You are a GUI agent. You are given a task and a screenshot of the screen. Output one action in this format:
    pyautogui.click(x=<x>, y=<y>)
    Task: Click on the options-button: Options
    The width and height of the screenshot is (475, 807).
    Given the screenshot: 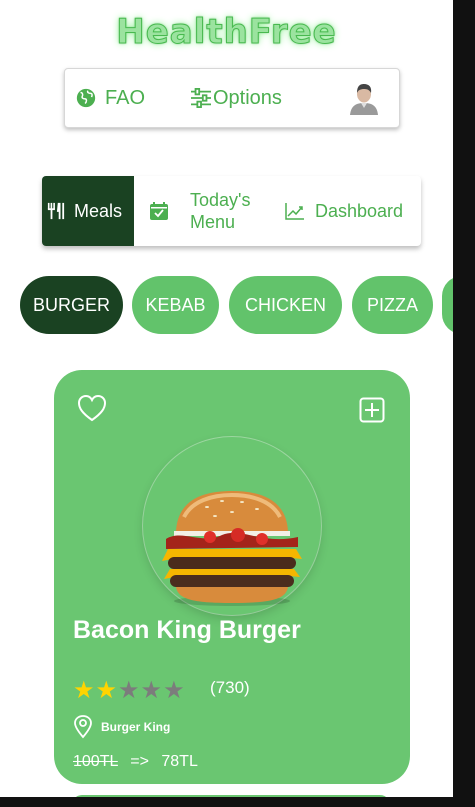 What is the action you would take?
    pyautogui.click(x=236, y=98)
    